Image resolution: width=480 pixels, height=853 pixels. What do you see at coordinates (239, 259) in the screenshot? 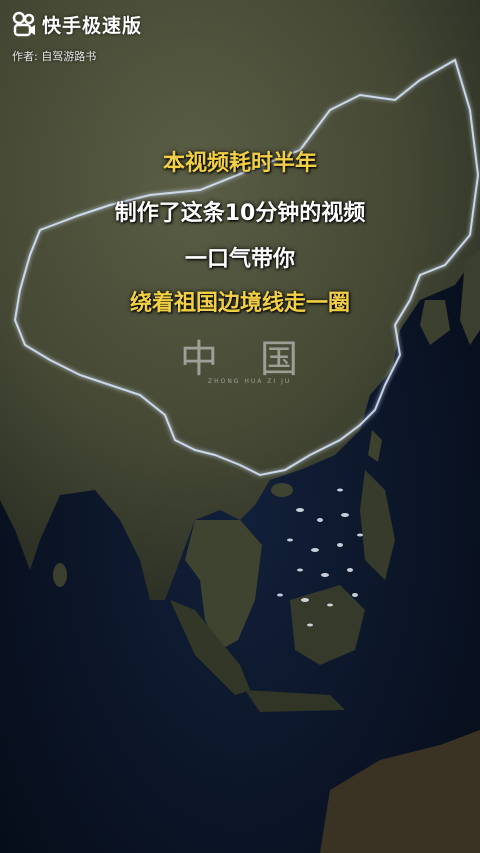
I see `caption-line-3: 一口气带你` at bounding box center [239, 259].